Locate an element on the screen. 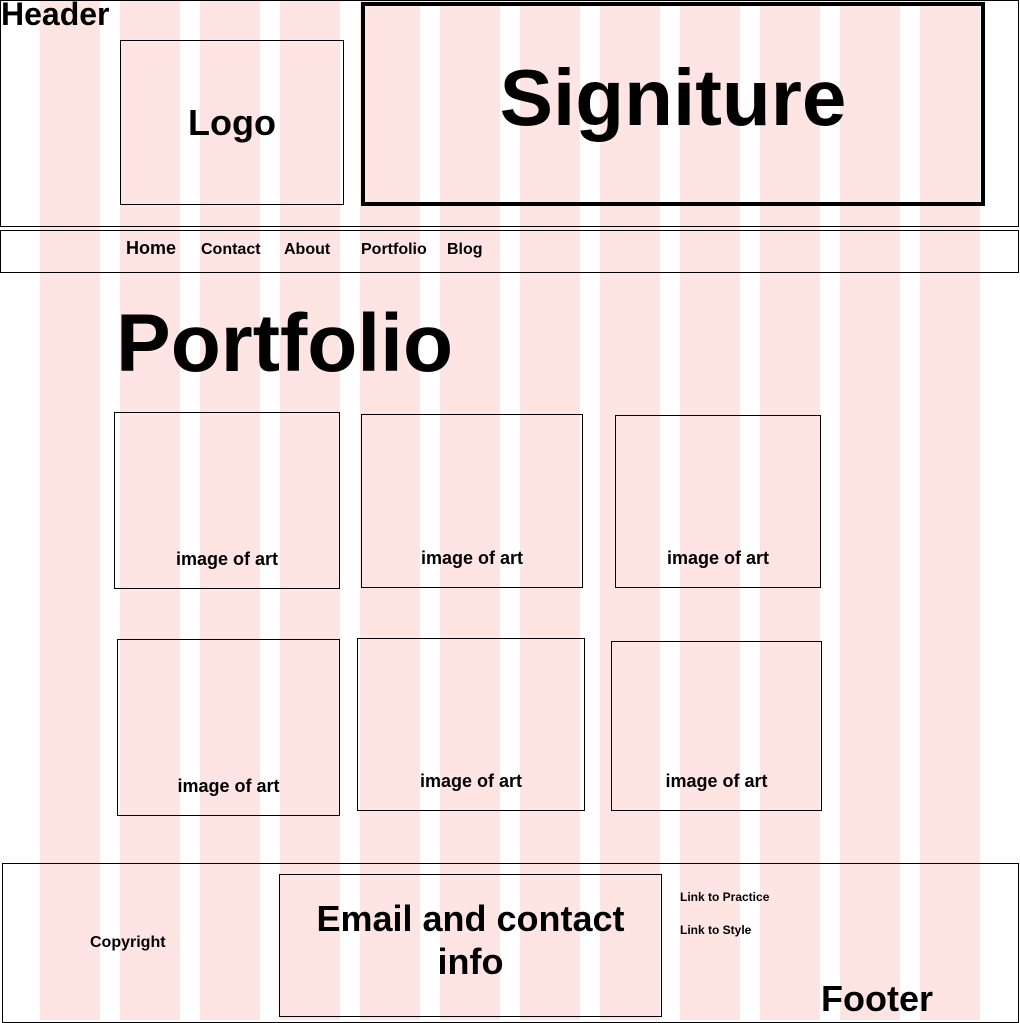  header-label: Header is located at coordinates (55, 16).